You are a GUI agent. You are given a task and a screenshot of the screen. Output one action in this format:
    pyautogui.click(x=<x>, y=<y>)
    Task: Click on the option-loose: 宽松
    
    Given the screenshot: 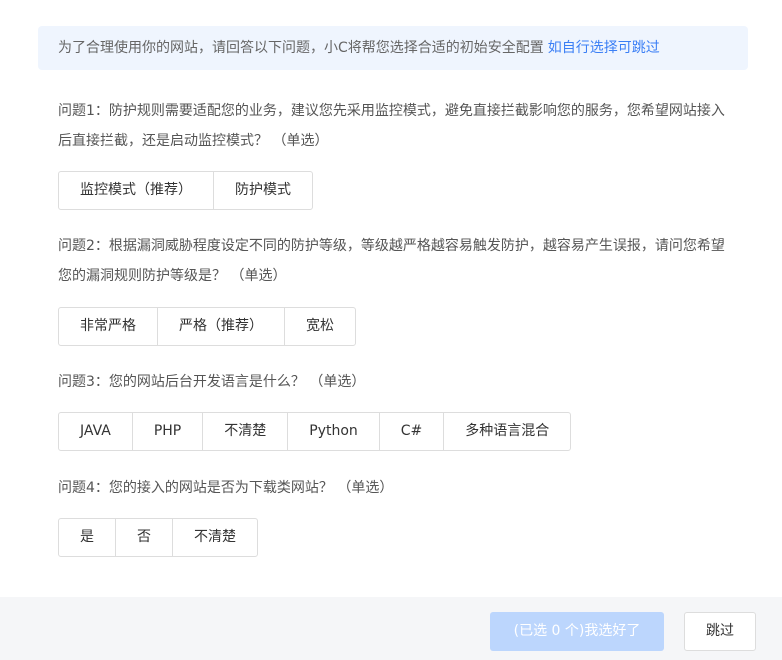 What is the action you would take?
    pyautogui.click(x=320, y=326)
    